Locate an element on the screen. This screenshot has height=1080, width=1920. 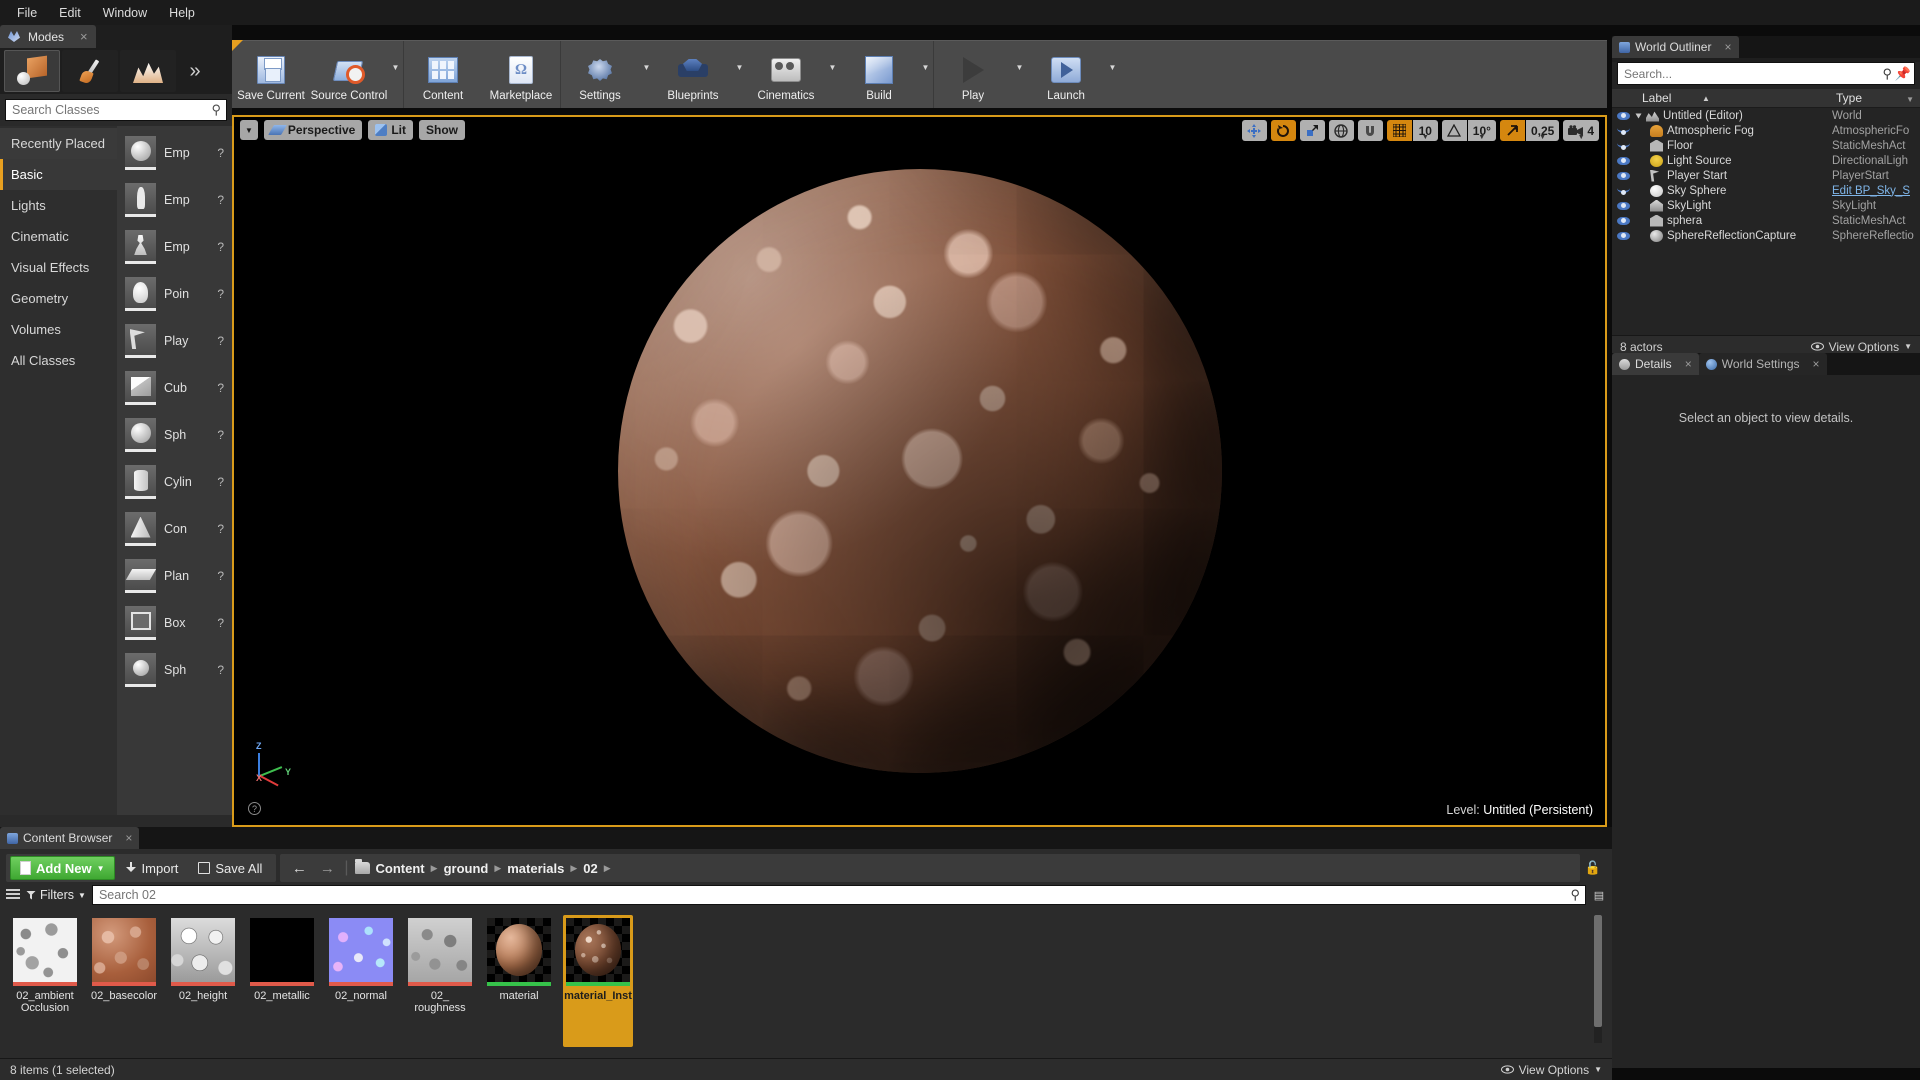
play-button: Play is located at coordinates (973, 74).